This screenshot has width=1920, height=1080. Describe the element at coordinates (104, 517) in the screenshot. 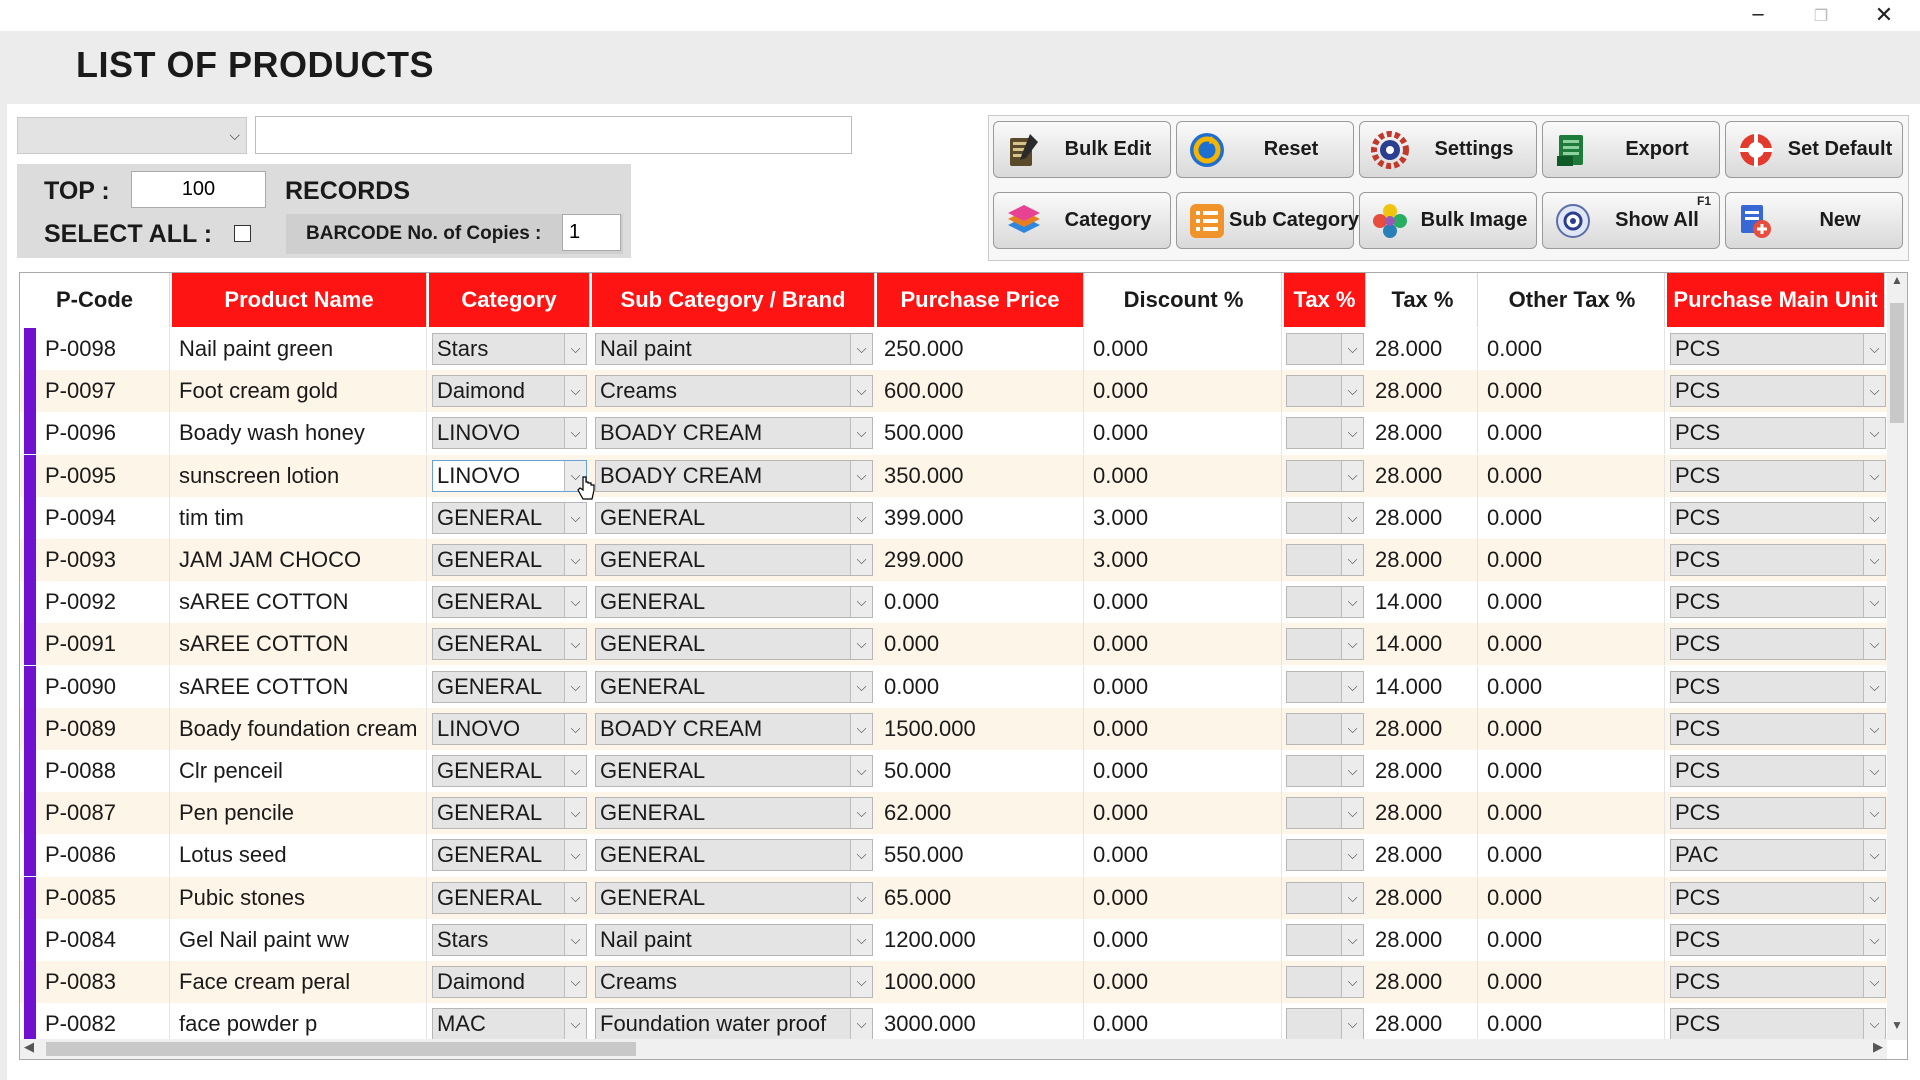

I see `cell-p-code: P-0094` at that location.